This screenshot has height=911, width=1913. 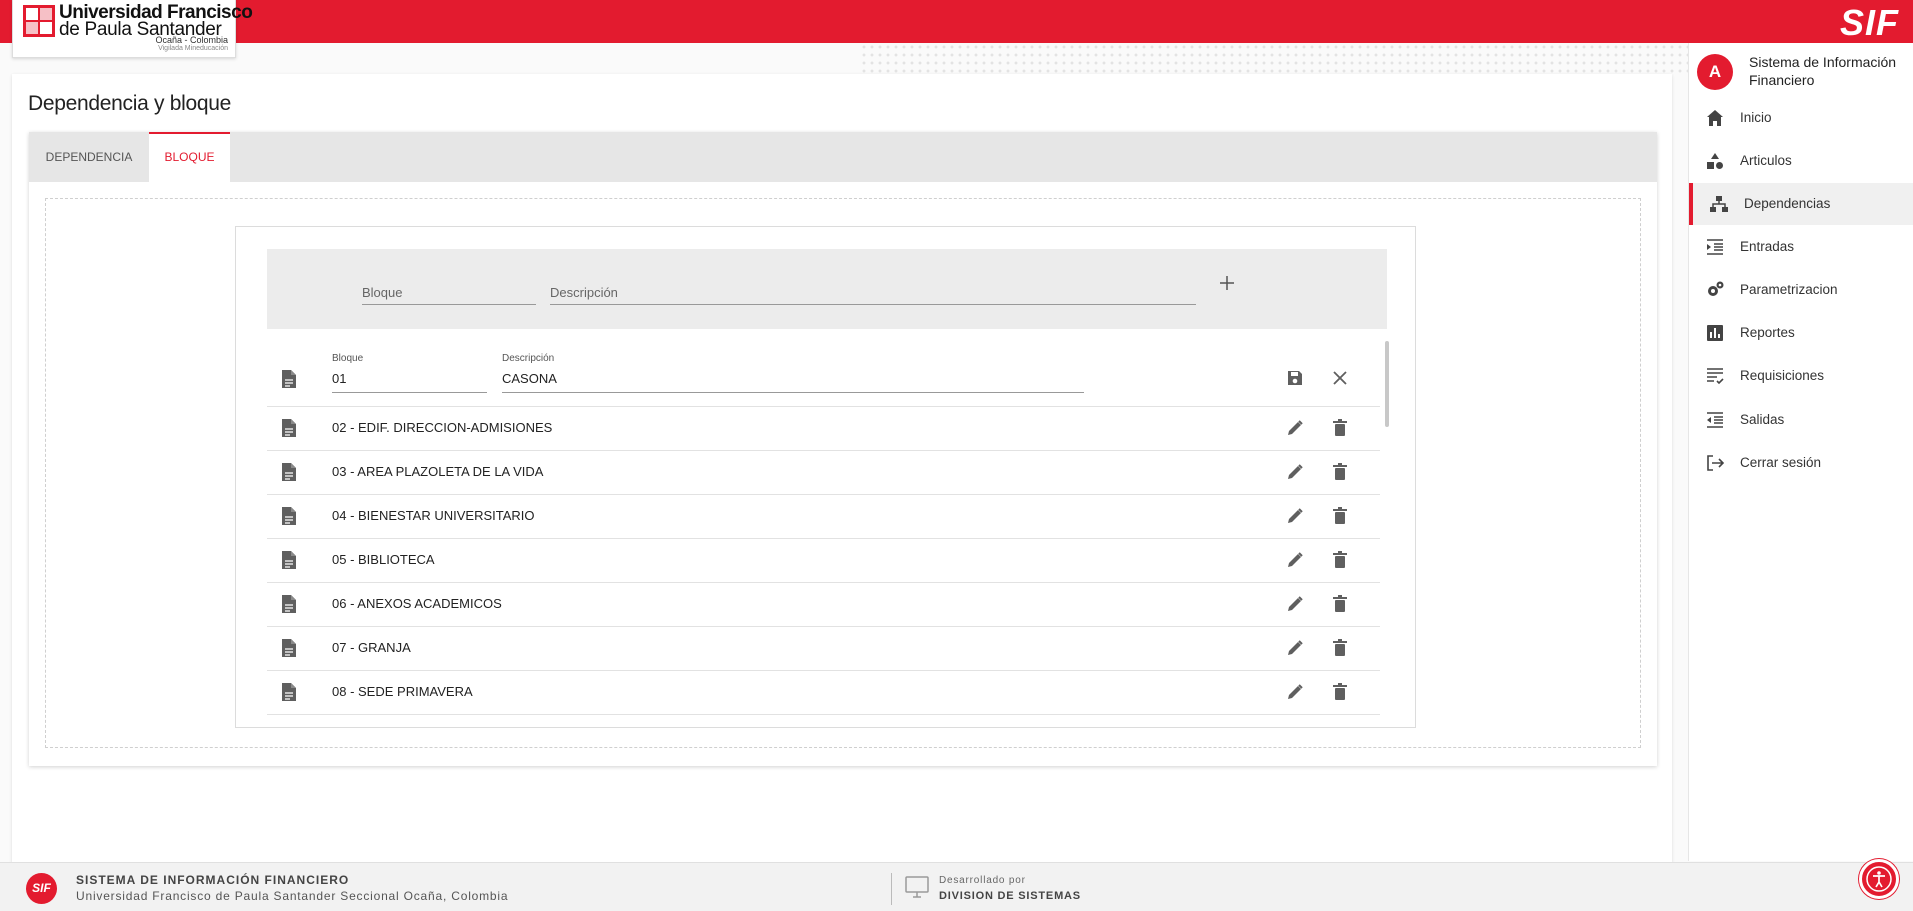 I want to click on plus-icon, so click(x=1227, y=283).